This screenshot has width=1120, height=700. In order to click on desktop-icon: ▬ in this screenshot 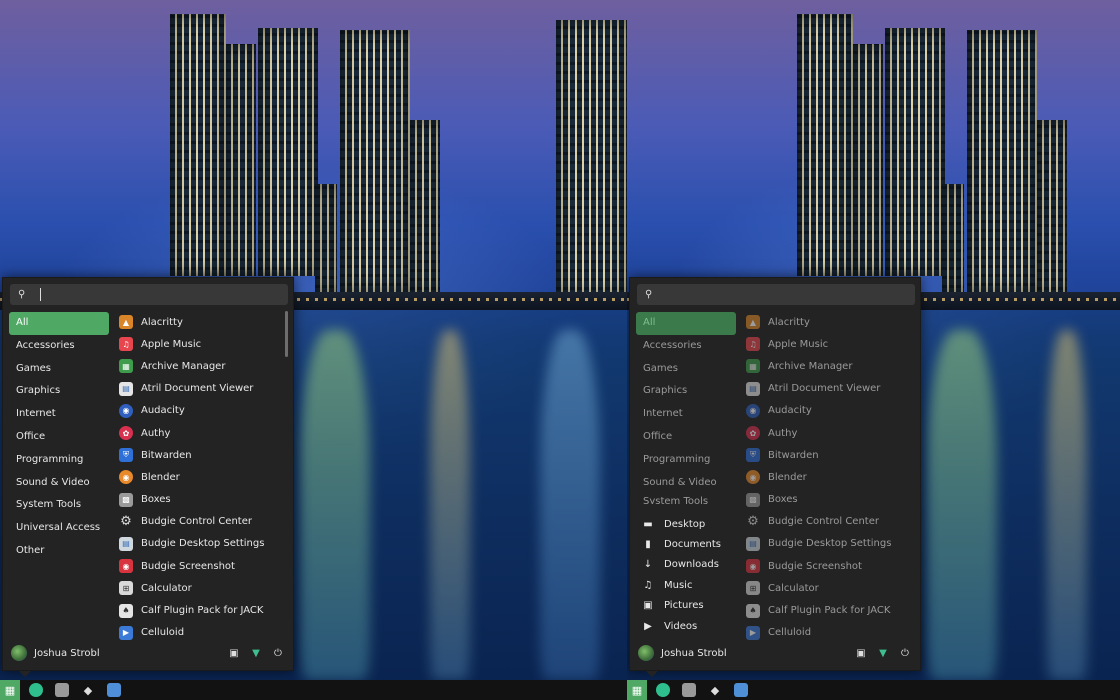, I will do `click(648, 524)`.